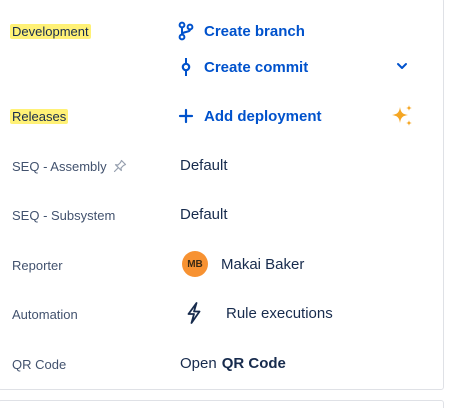 This screenshot has width=458, height=408. I want to click on development-label-text: Development, so click(50, 31).